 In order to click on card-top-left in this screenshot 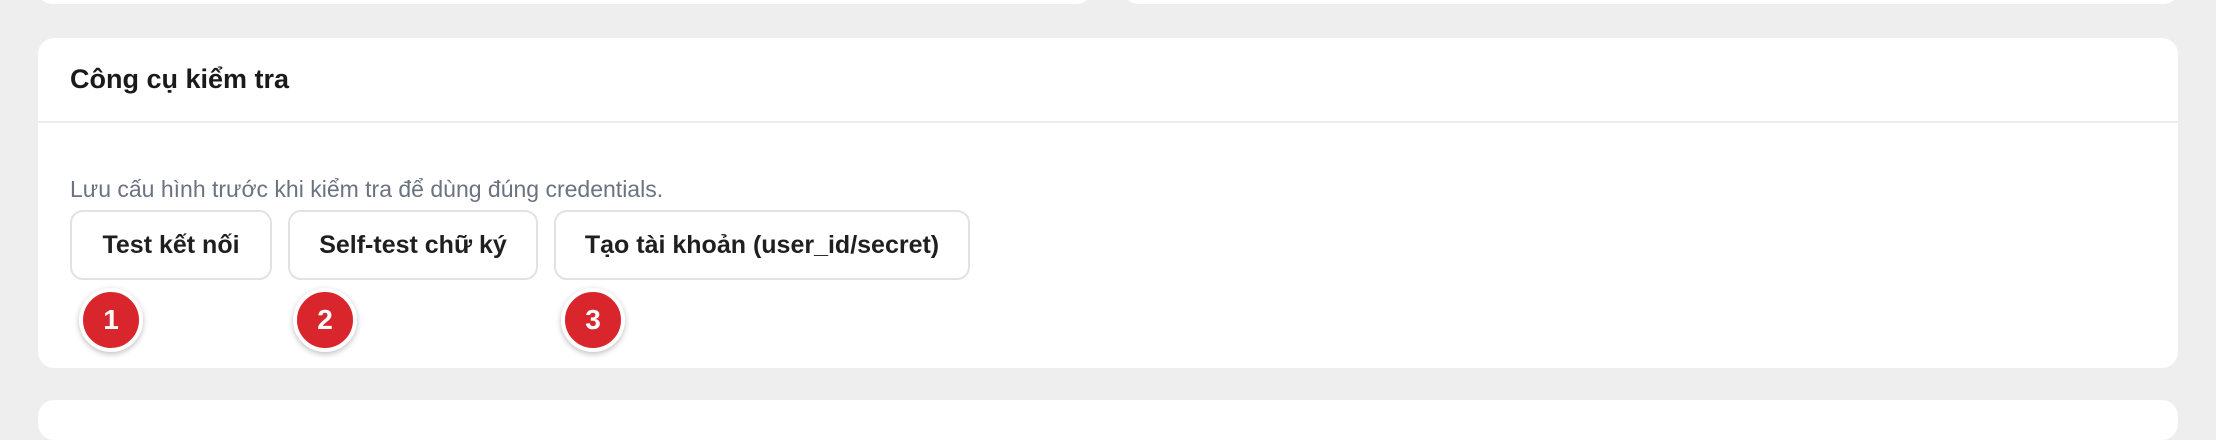, I will do `click(564, 2)`.